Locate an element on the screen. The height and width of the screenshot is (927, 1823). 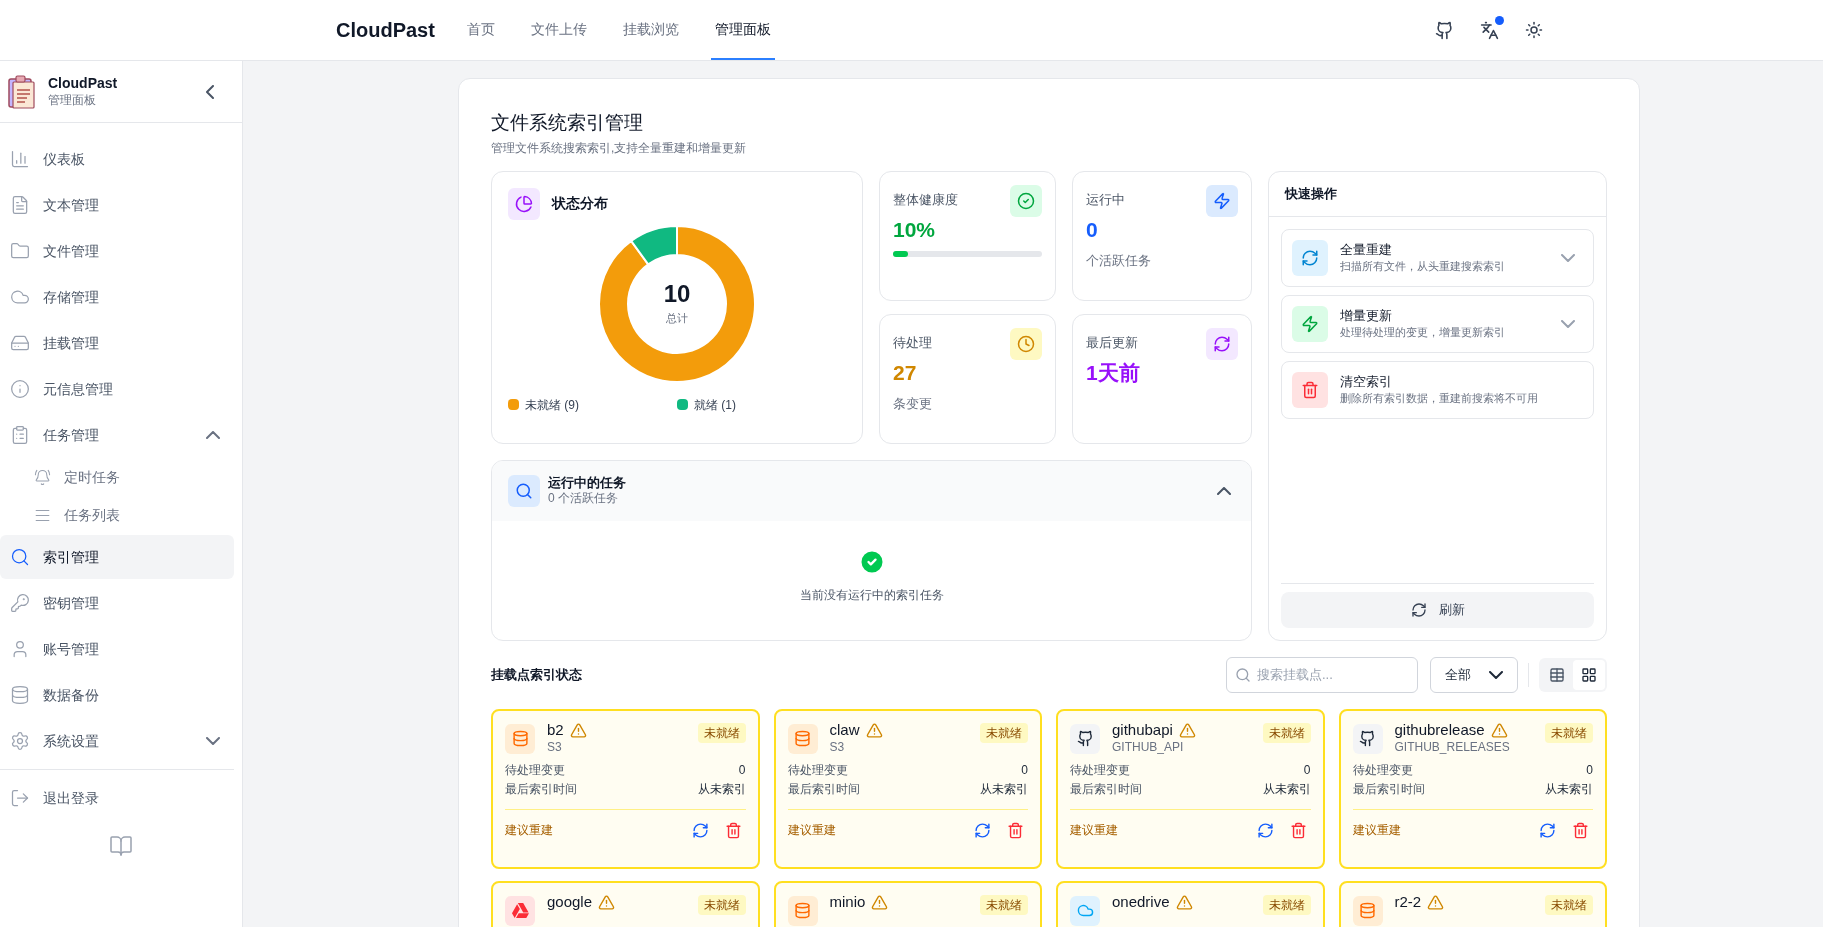
info-icon is located at coordinates (20, 389).